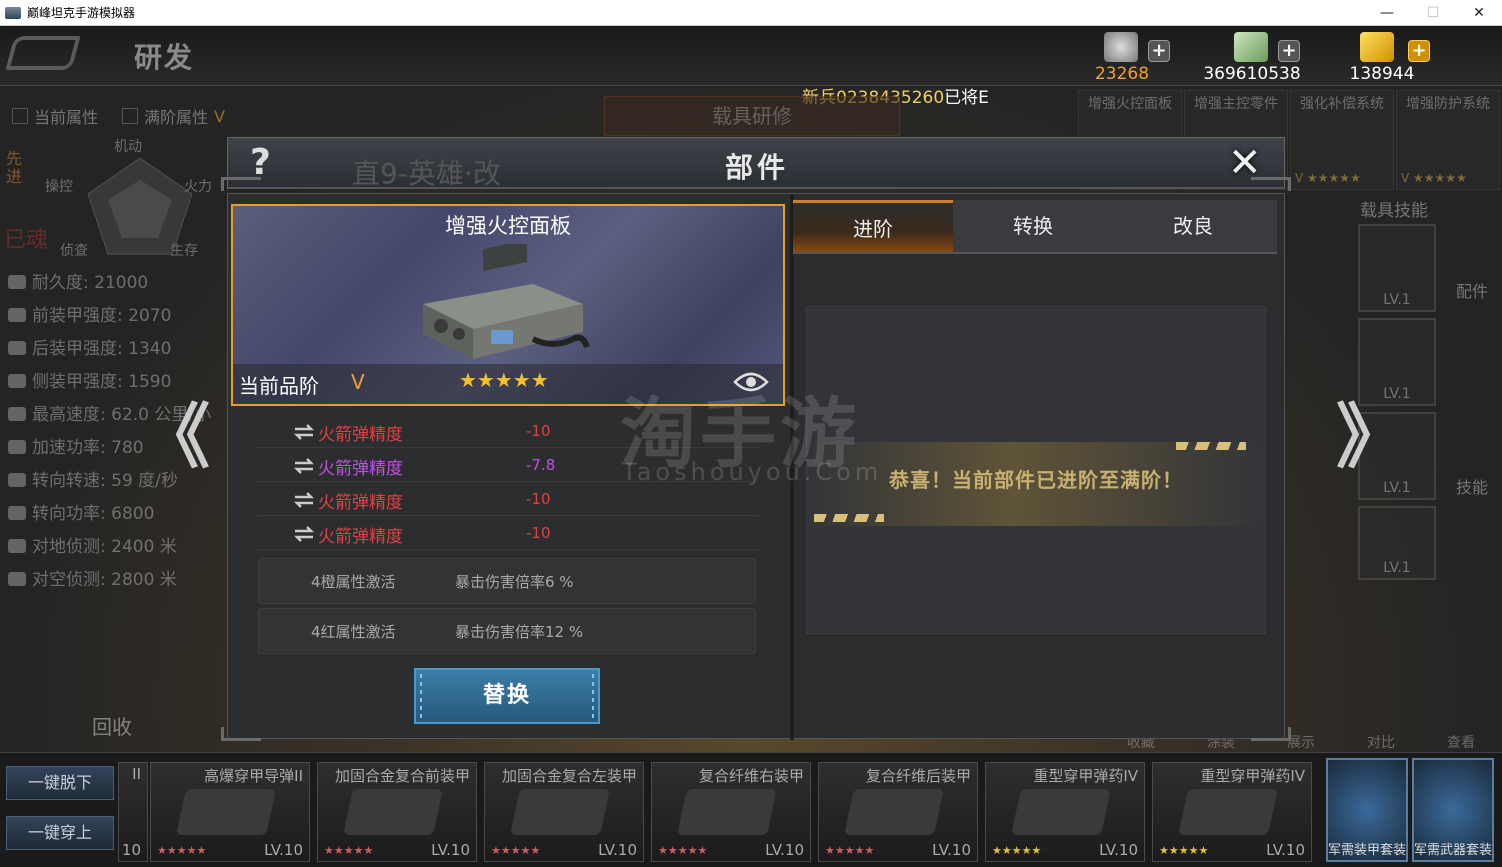 The height and width of the screenshot is (867, 1502). Describe the element at coordinates (20, 116) in the screenshot. I see `checkbox-icon` at that location.